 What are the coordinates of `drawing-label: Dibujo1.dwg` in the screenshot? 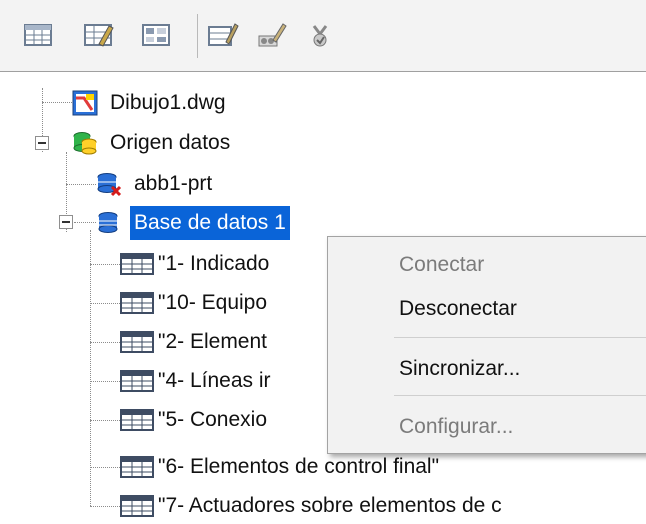 It's located at (168, 102).